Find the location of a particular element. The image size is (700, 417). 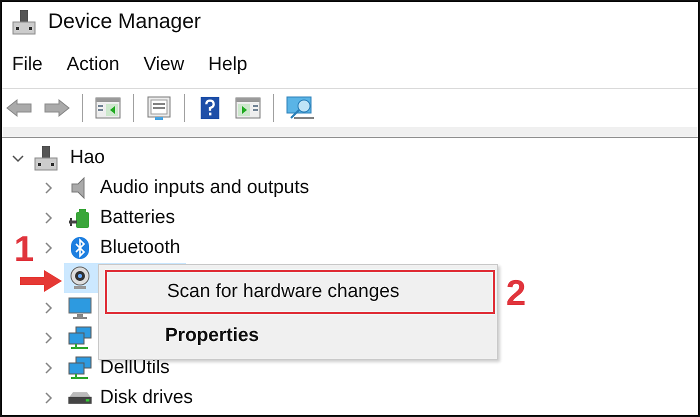

step-number: 2 is located at coordinates (516, 293).